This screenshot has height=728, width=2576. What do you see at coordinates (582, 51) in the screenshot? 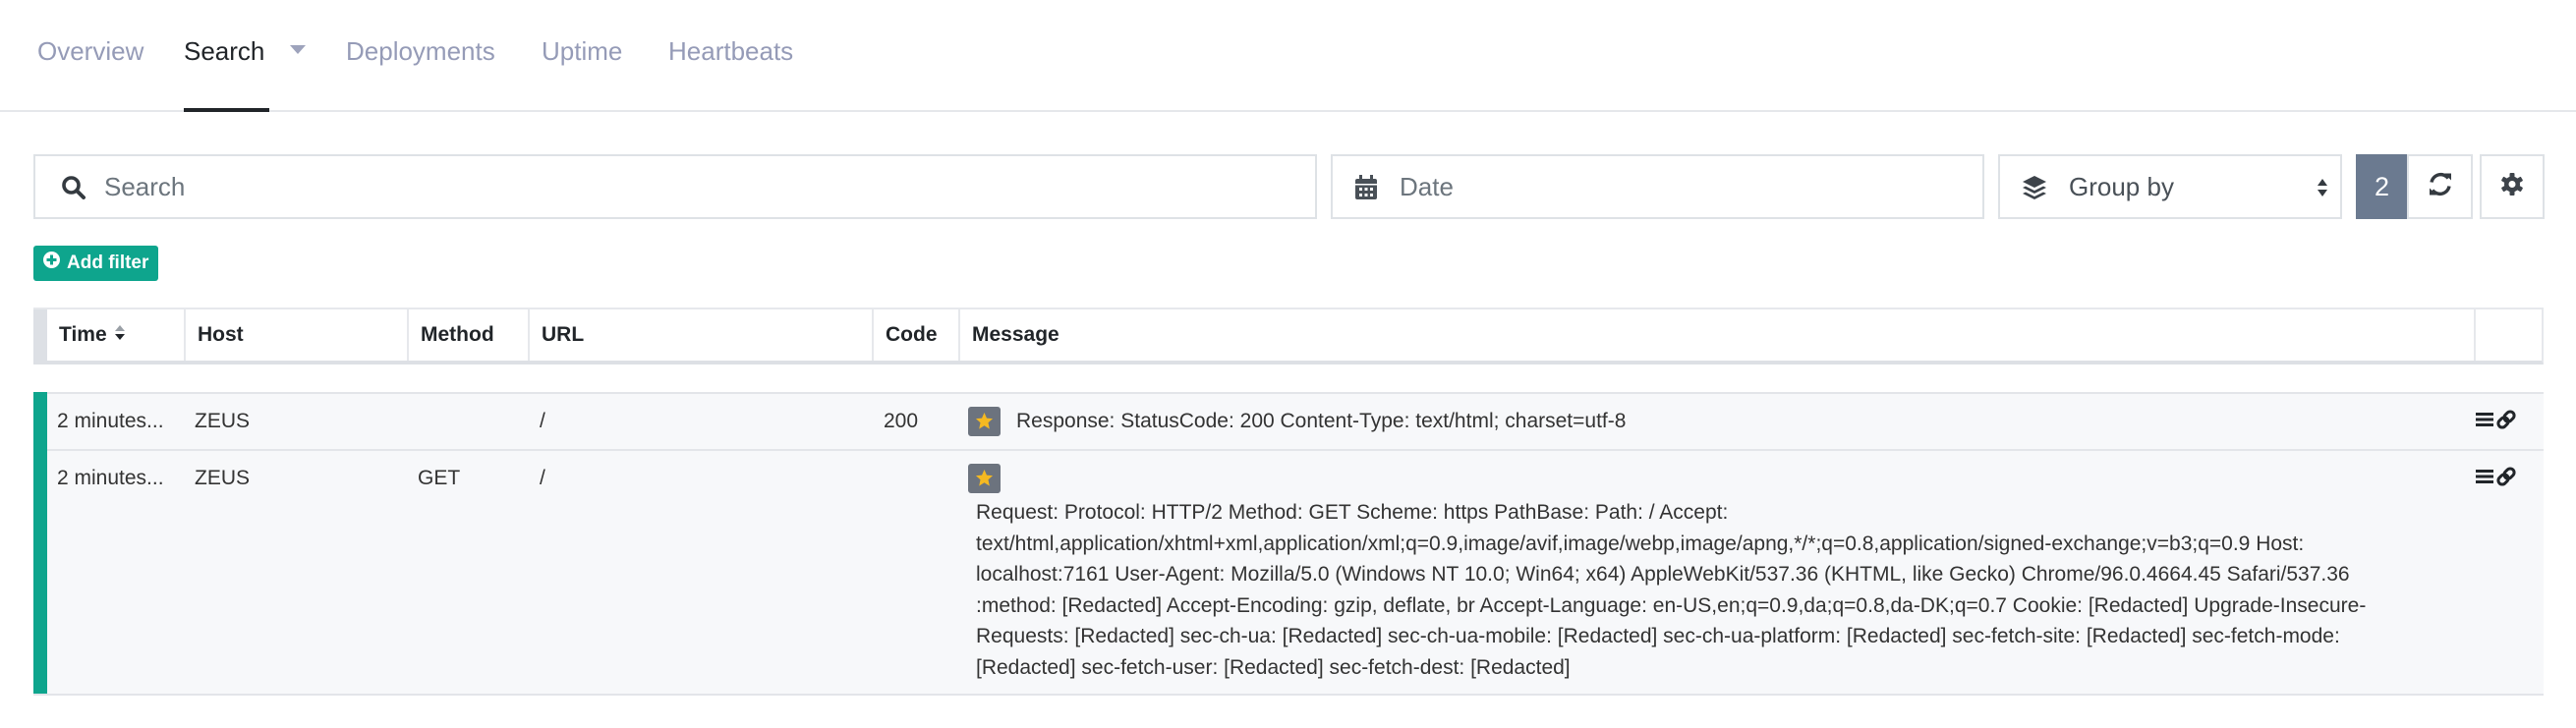
I see `tab-label: Uptime` at bounding box center [582, 51].